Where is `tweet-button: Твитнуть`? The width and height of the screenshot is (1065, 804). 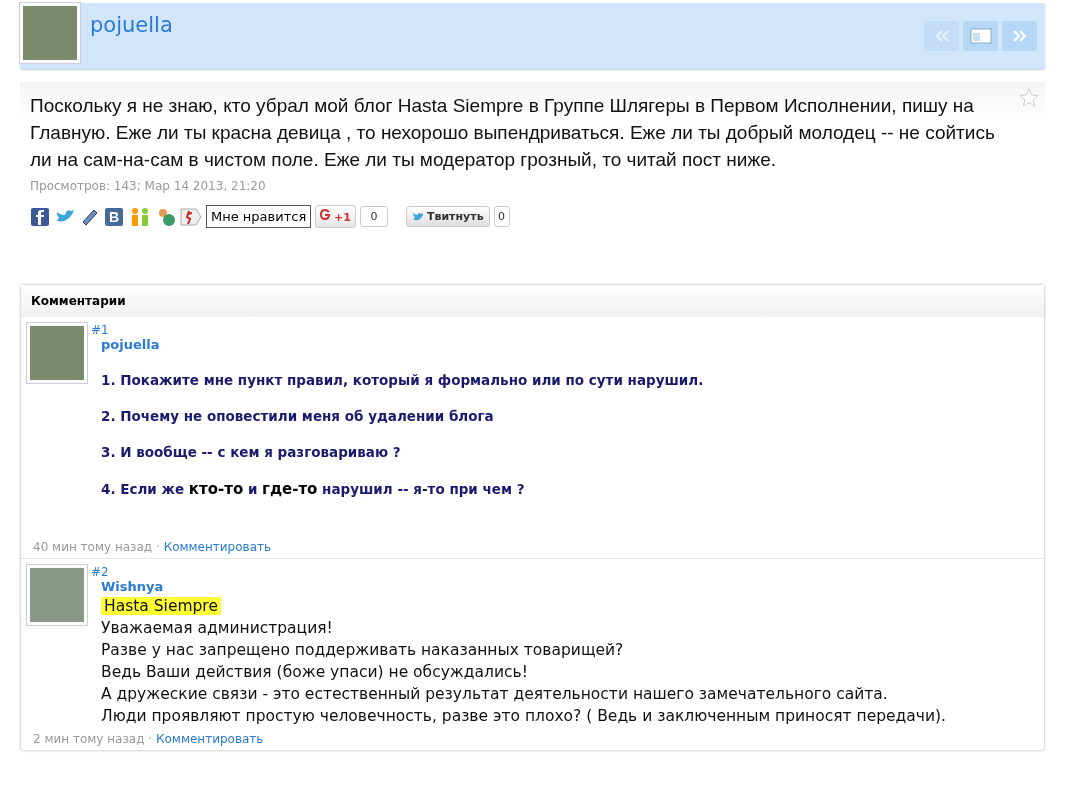 tweet-button: Твитнуть is located at coordinates (447, 216).